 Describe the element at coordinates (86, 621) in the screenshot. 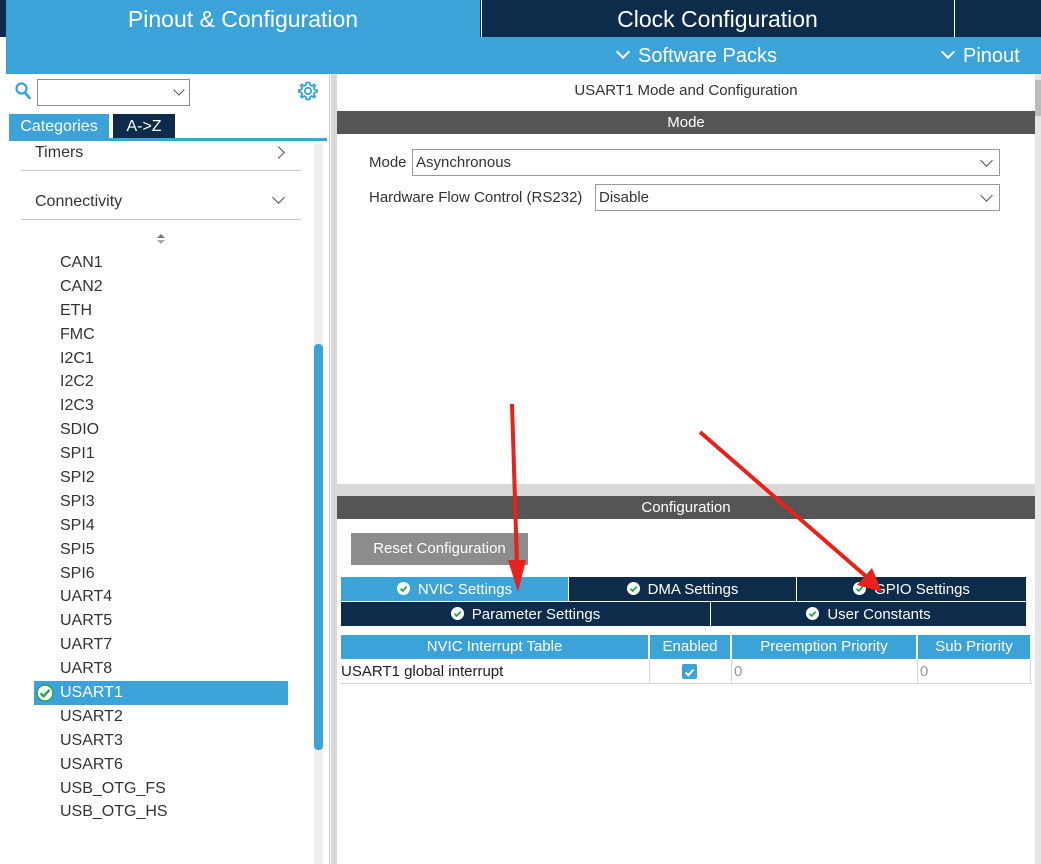

I see `peripheral-label: UART5` at that location.